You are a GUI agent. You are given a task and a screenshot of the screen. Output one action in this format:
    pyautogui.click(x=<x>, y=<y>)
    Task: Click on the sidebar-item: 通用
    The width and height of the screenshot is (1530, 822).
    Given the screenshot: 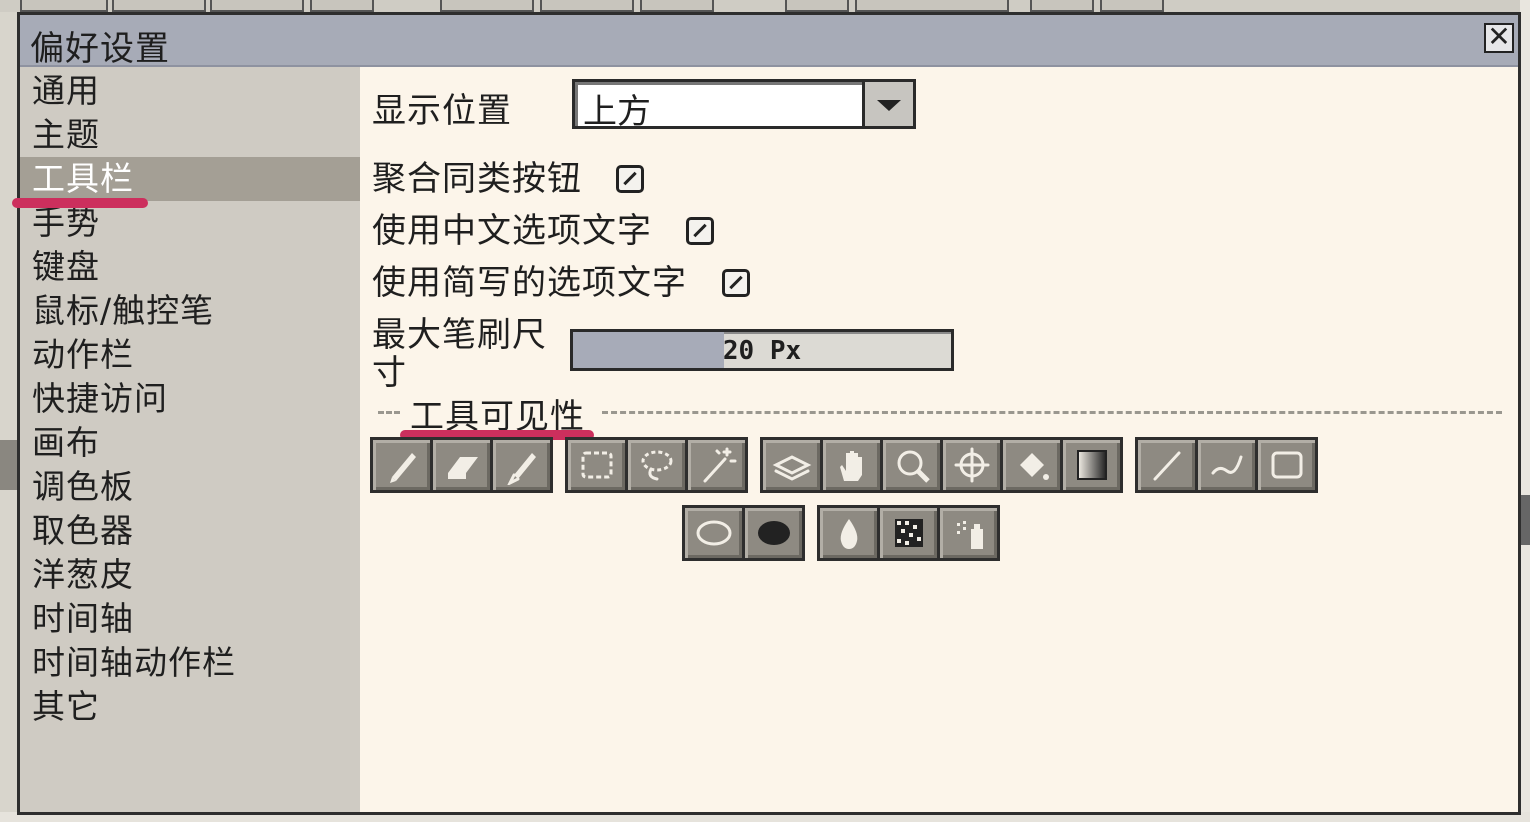 What is the action you would take?
    pyautogui.click(x=190, y=91)
    